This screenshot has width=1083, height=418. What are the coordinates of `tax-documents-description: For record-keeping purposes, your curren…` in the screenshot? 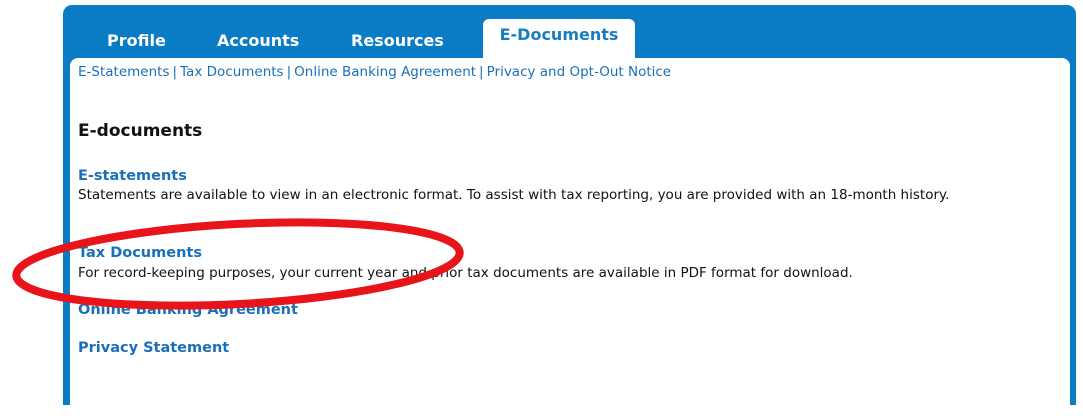 It's located at (465, 273).